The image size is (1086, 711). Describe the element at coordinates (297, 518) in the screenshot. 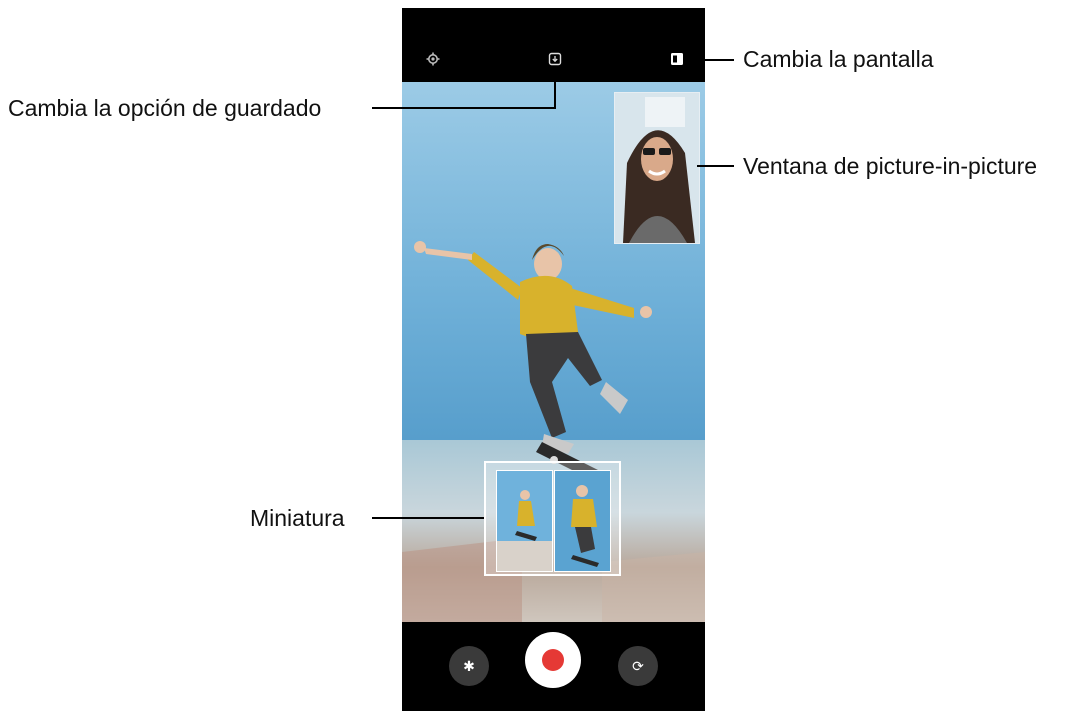

I see `callout-thumbnail: Miniatura` at that location.